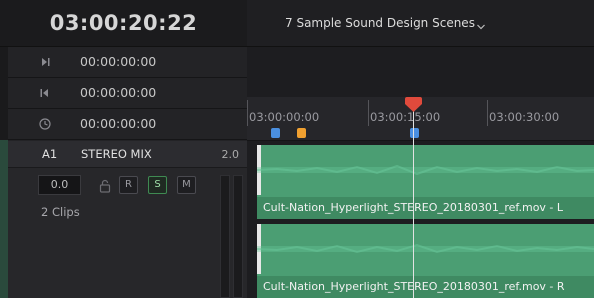 This screenshot has width=594, height=298. Describe the element at coordinates (157, 185) in the screenshot. I see `solo-button: S` at that location.